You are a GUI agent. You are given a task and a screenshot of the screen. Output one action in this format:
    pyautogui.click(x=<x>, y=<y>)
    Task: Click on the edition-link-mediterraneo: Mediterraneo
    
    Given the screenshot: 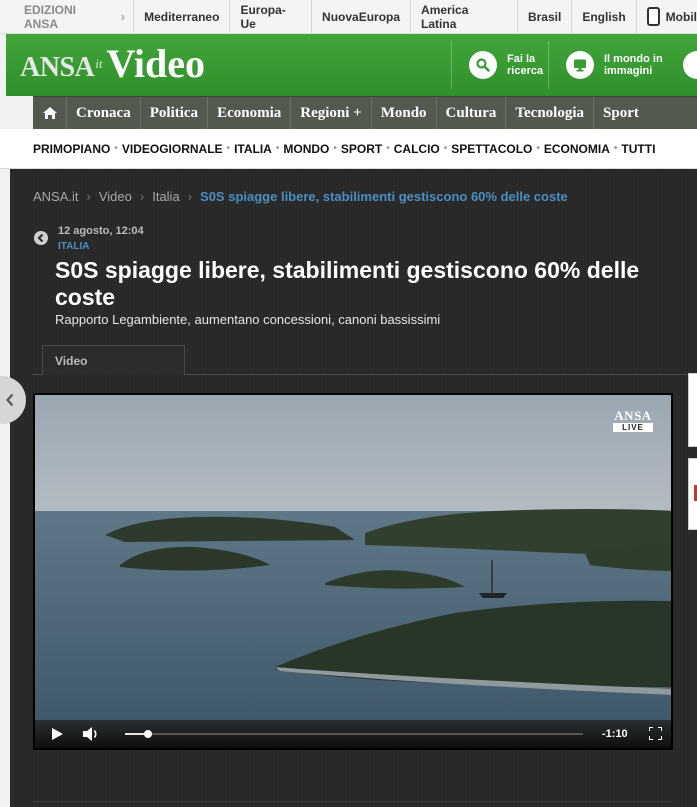 What is the action you would take?
    pyautogui.click(x=181, y=16)
    